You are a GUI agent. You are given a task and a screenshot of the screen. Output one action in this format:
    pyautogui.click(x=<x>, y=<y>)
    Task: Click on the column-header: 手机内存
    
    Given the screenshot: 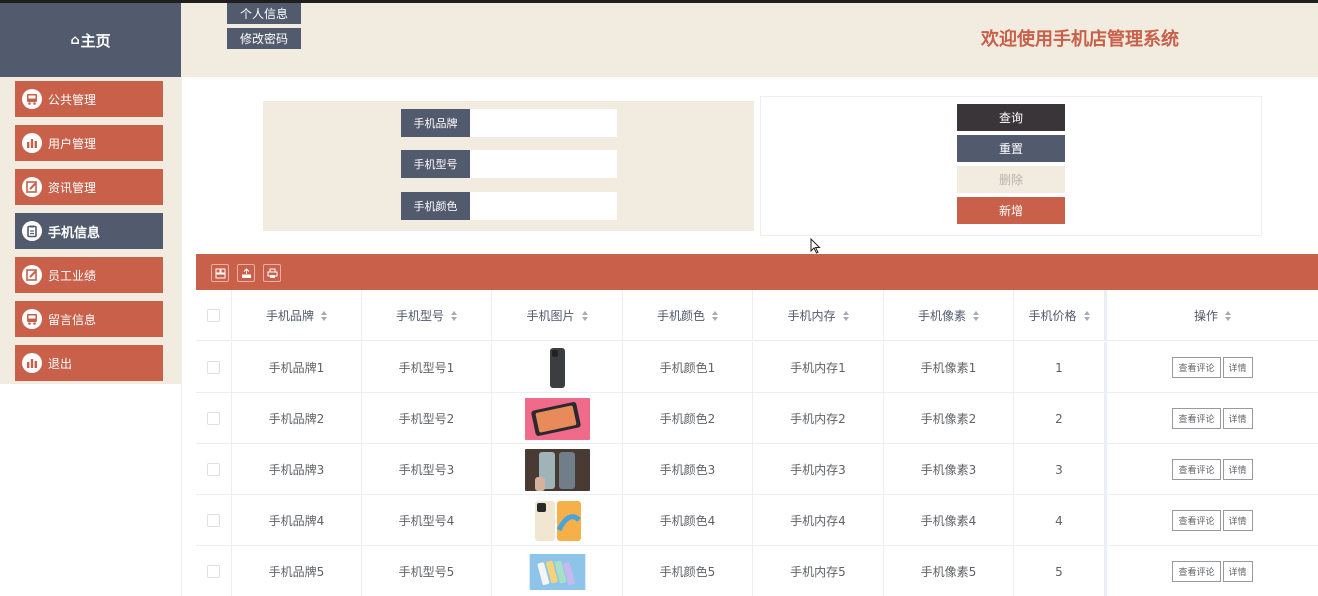 What is the action you would take?
    pyautogui.click(x=818, y=315)
    